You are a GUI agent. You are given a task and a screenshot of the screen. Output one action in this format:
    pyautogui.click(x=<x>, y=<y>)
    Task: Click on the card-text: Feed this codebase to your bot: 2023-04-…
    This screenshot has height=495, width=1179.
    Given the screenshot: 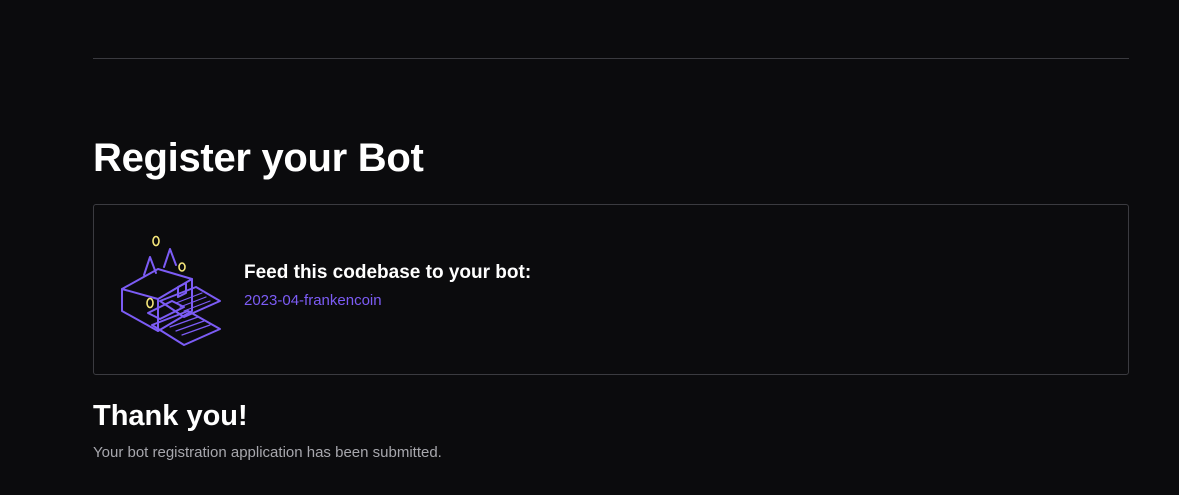 What is the action you would take?
    pyautogui.click(x=387, y=286)
    